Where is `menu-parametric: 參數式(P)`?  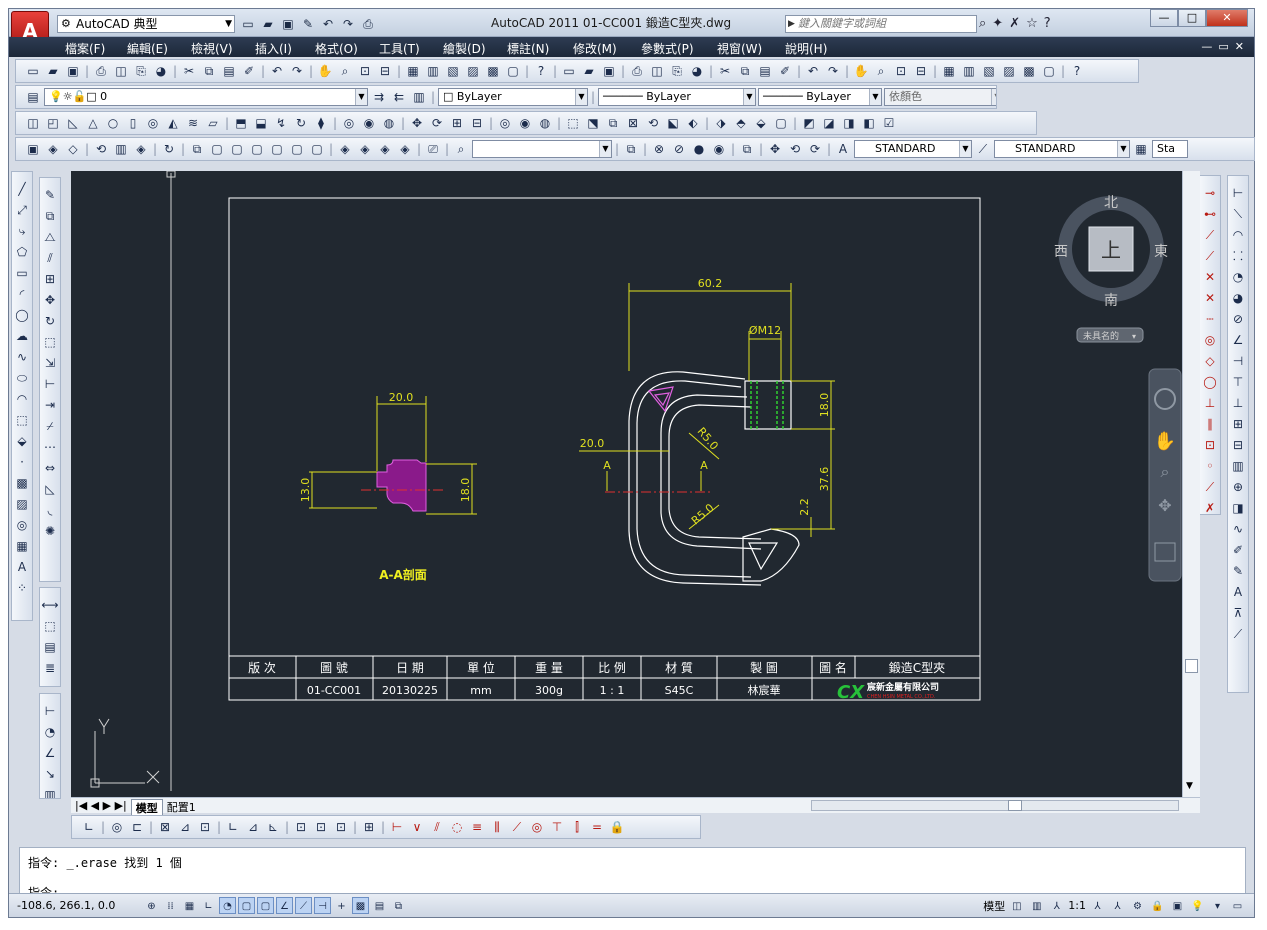
menu-parametric: 參數式(P) is located at coordinates (667, 48).